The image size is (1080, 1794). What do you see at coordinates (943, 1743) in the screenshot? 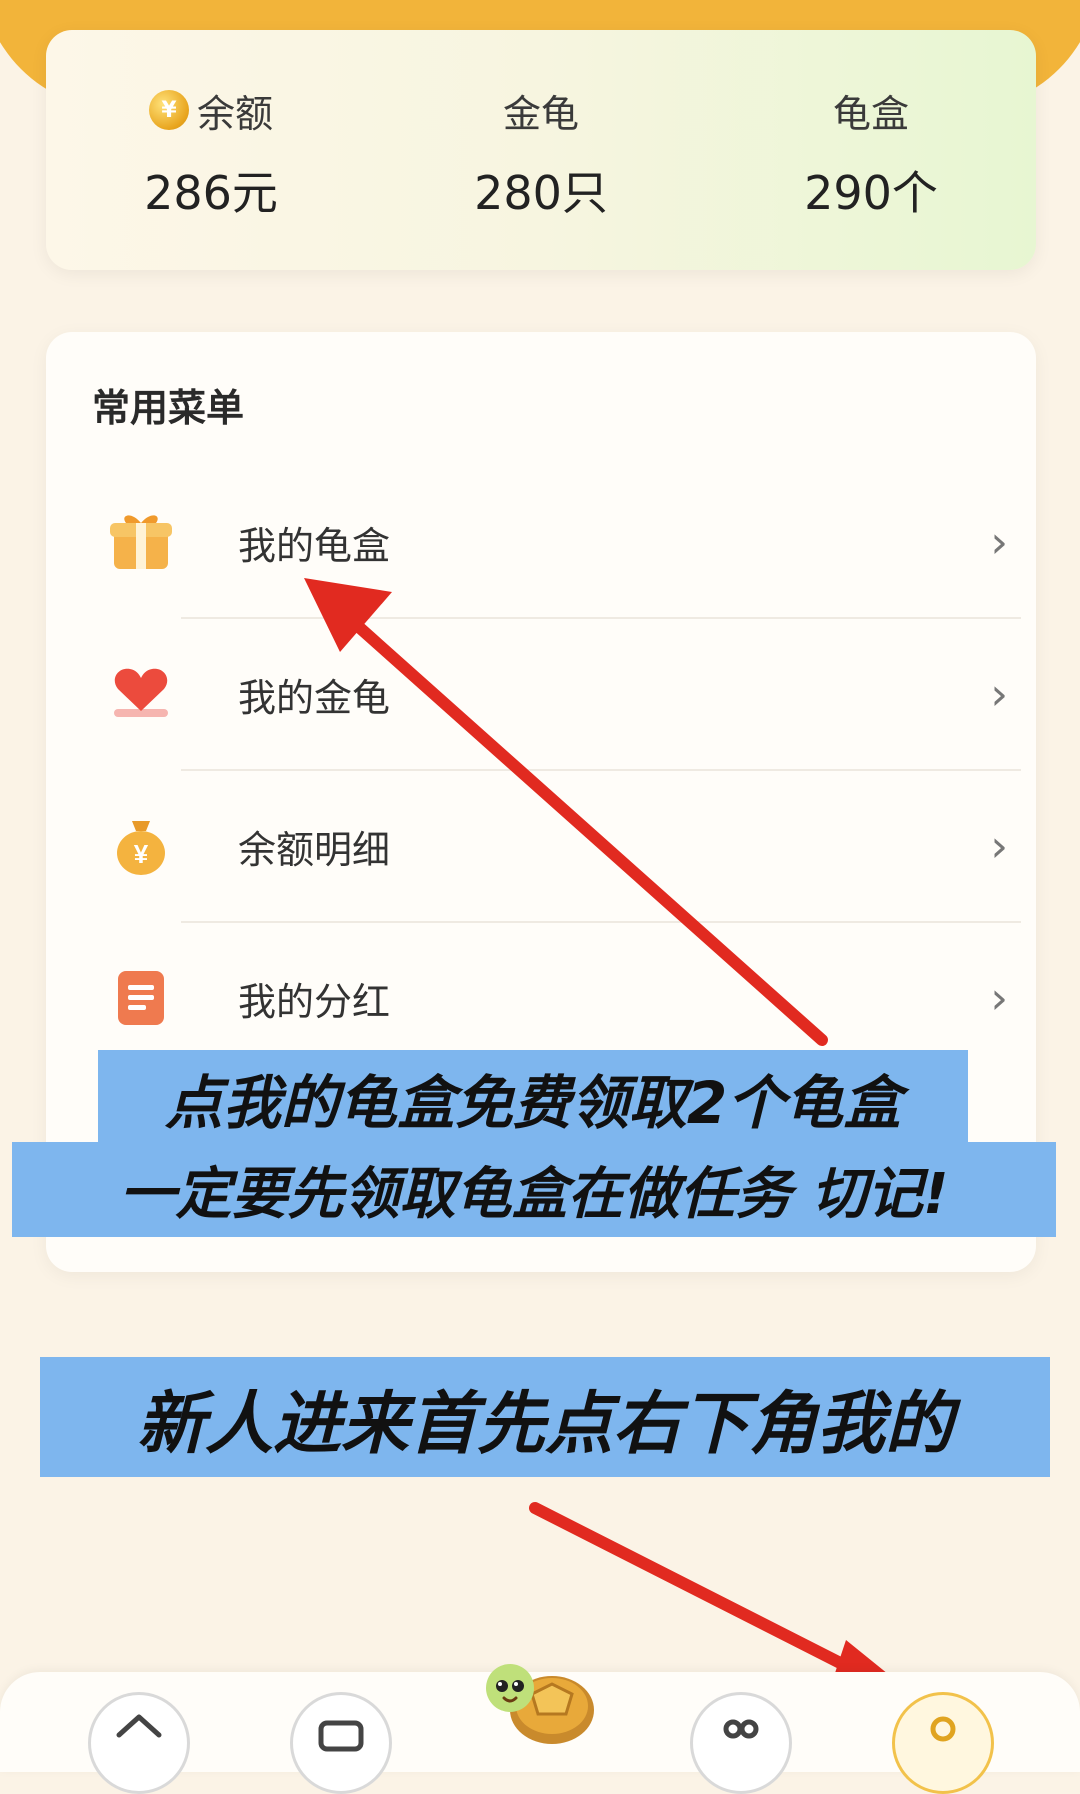
I see `tab-mine` at bounding box center [943, 1743].